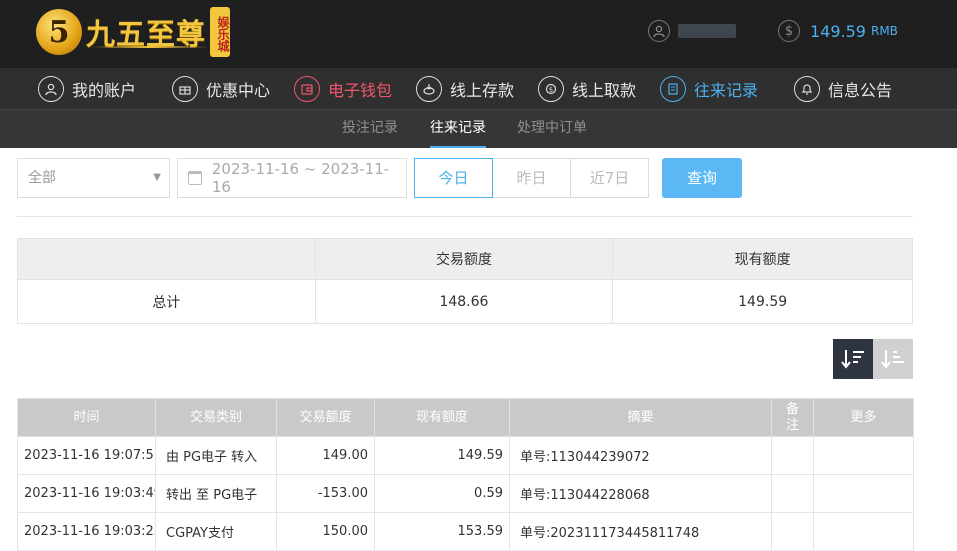 The width and height of the screenshot is (957, 551). I want to click on cell-balance: 0.59, so click(442, 493).